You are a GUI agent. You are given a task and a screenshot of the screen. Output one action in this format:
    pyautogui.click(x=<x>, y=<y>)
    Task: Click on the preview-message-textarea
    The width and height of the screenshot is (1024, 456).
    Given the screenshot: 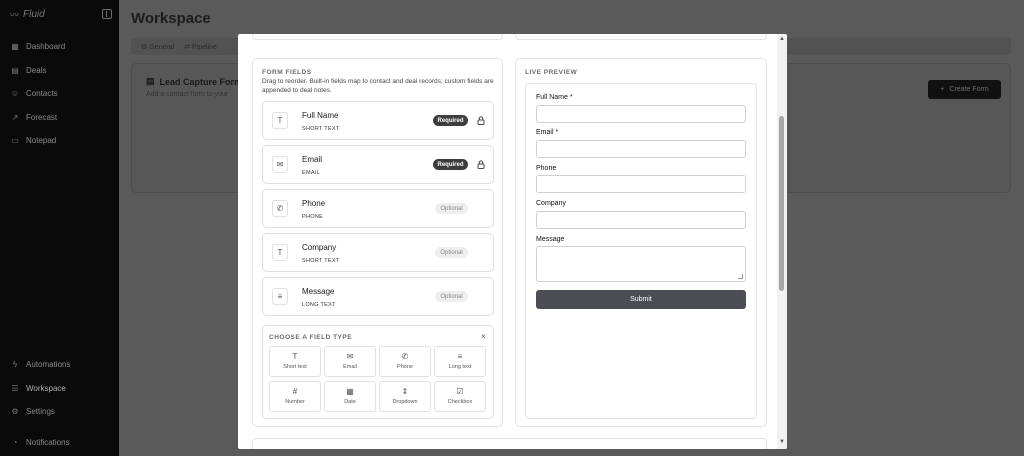 What is the action you would take?
    pyautogui.click(x=641, y=264)
    